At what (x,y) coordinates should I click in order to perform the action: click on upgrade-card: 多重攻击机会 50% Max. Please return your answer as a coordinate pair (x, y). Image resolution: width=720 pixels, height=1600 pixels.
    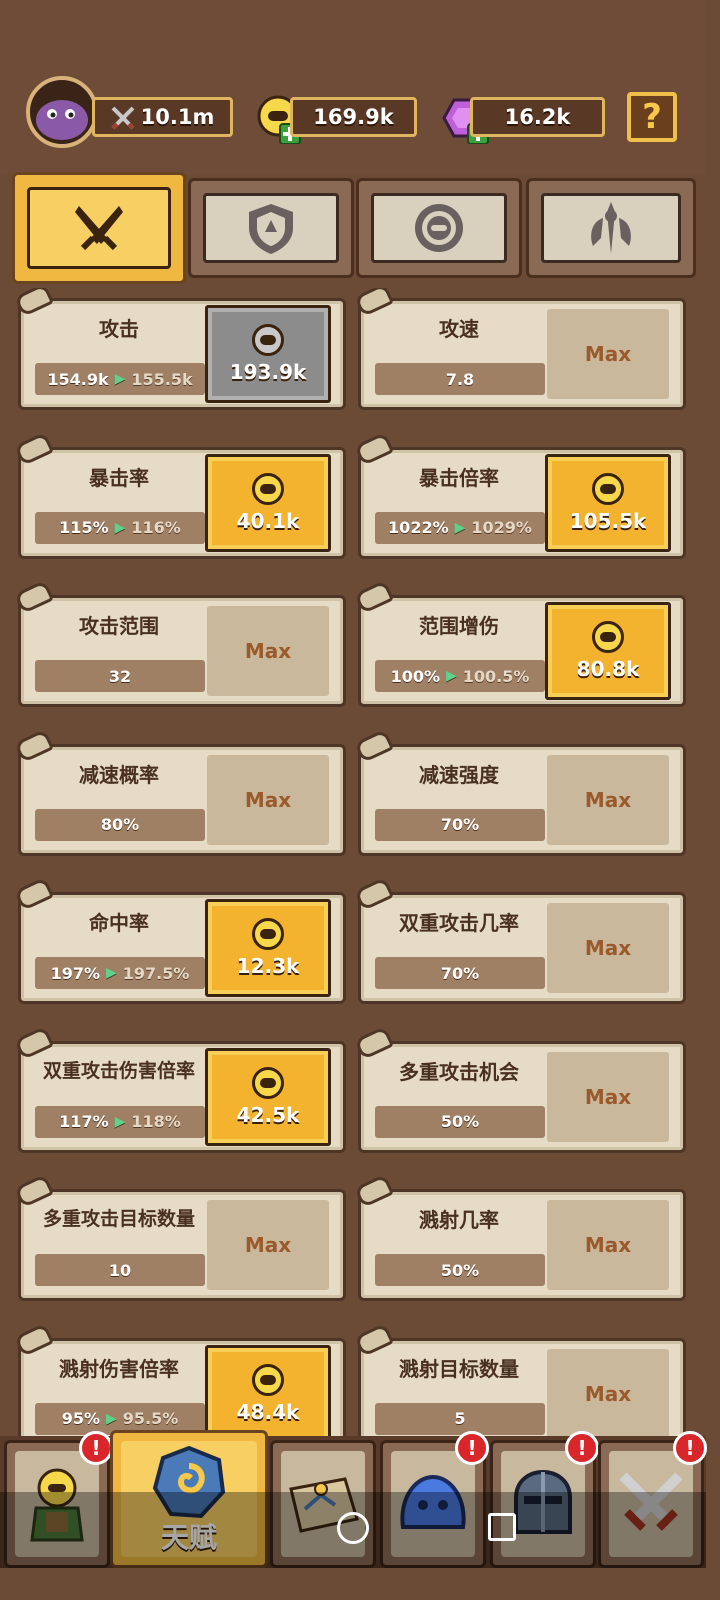
    Looking at the image, I should click on (519, 1089).